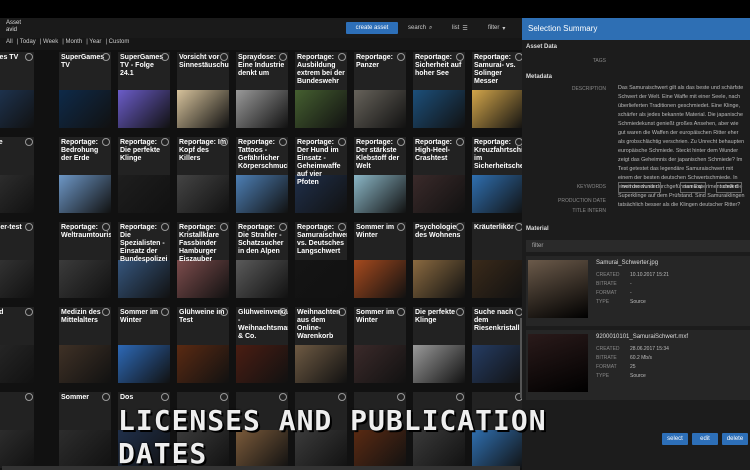 This screenshot has width=750, height=470. What do you see at coordinates (705, 439) in the screenshot?
I see `edit-button: edit` at bounding box center [705, 439].